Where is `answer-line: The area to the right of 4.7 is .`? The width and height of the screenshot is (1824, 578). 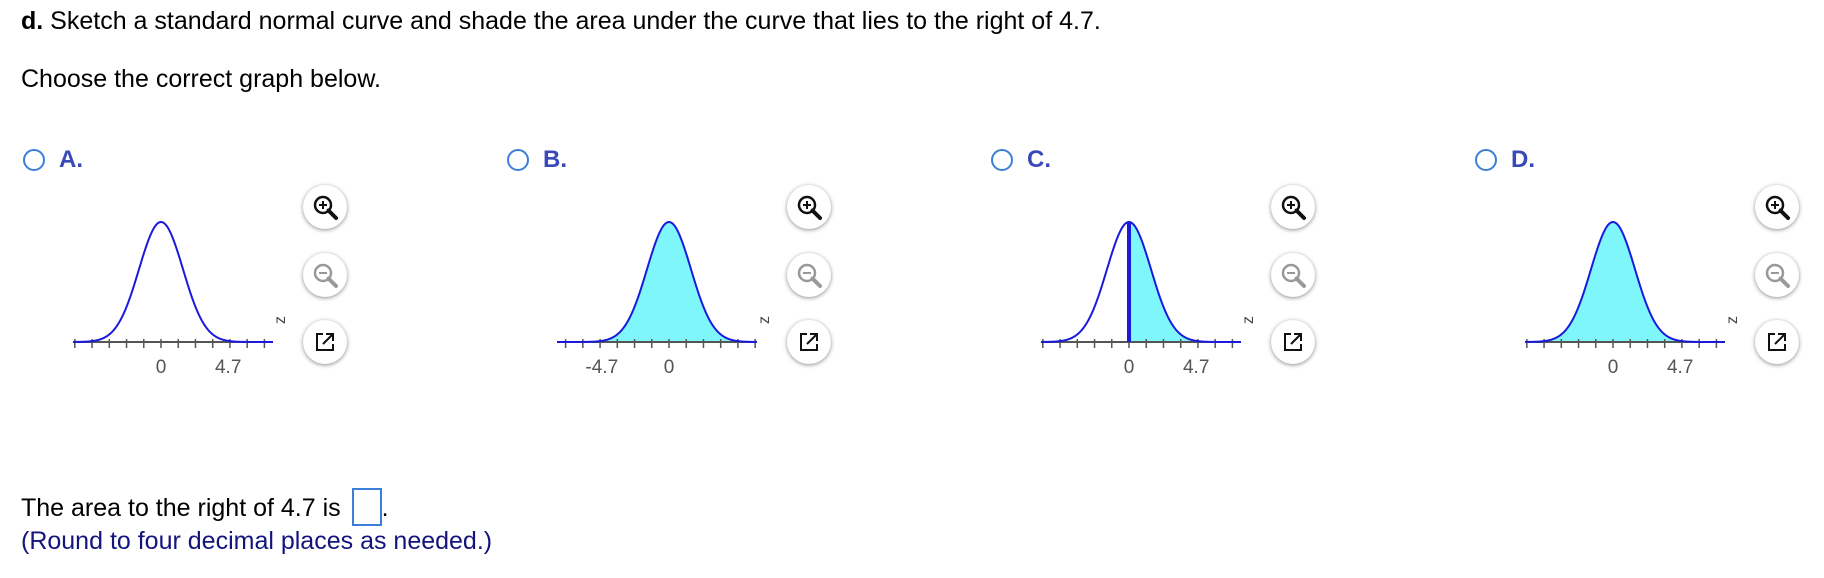
answer-line: The area to the right of 4.7 is . is located at coordinates (205, 507).